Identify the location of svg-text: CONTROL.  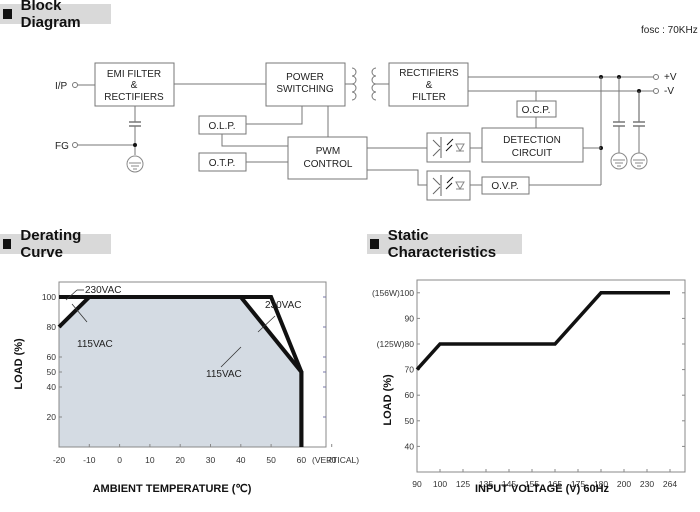
(328, 164).